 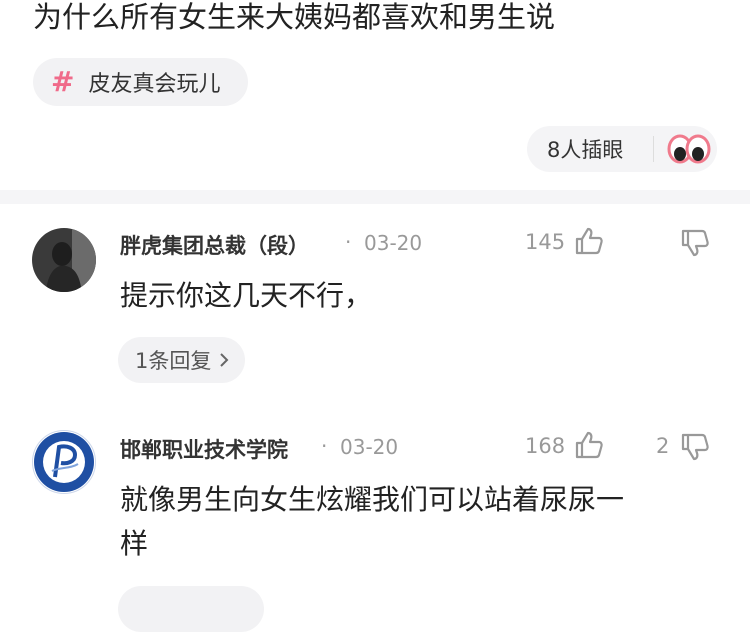 What do you see at coordinates (63, 81) in the screenshot?
I see `hash-icon: #` at bounding box center [63, 81].